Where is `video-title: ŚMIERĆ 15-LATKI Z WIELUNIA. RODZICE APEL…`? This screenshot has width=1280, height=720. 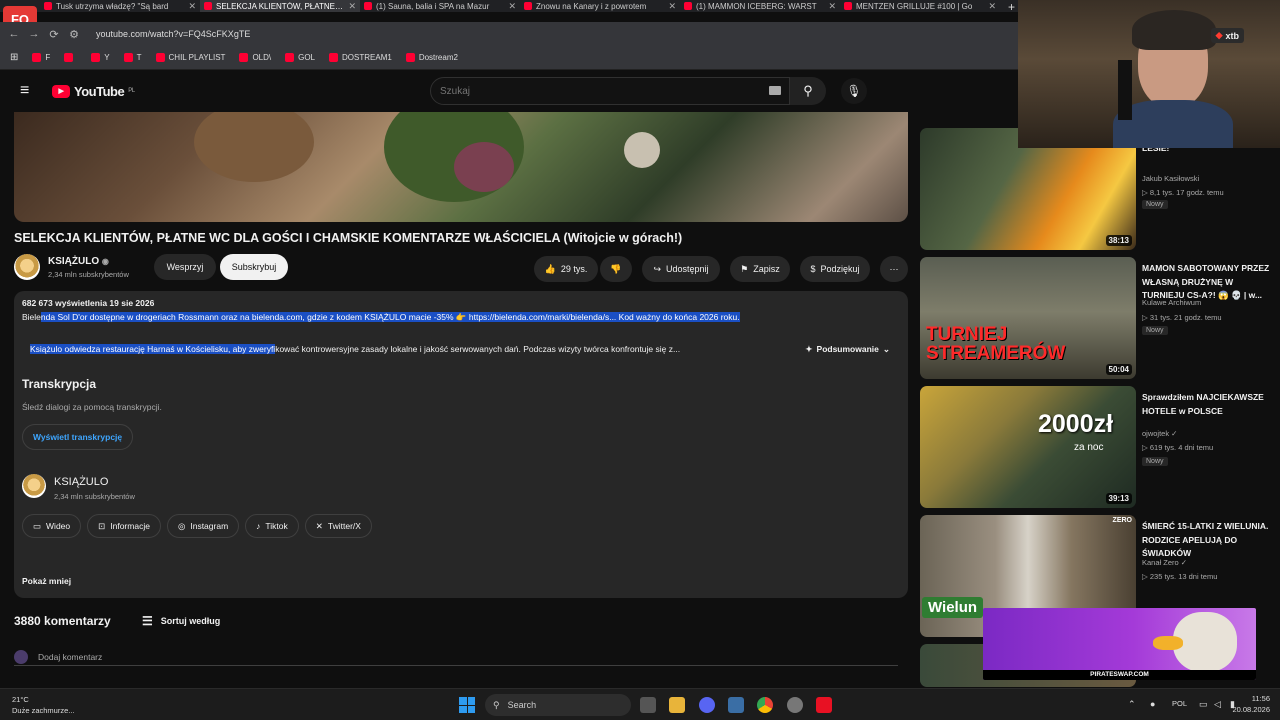 video-title: ŚMIERĆ 15-LATKI Z WIELUNIA. RODZICE APEL… is located at coordinates (1206, 540).